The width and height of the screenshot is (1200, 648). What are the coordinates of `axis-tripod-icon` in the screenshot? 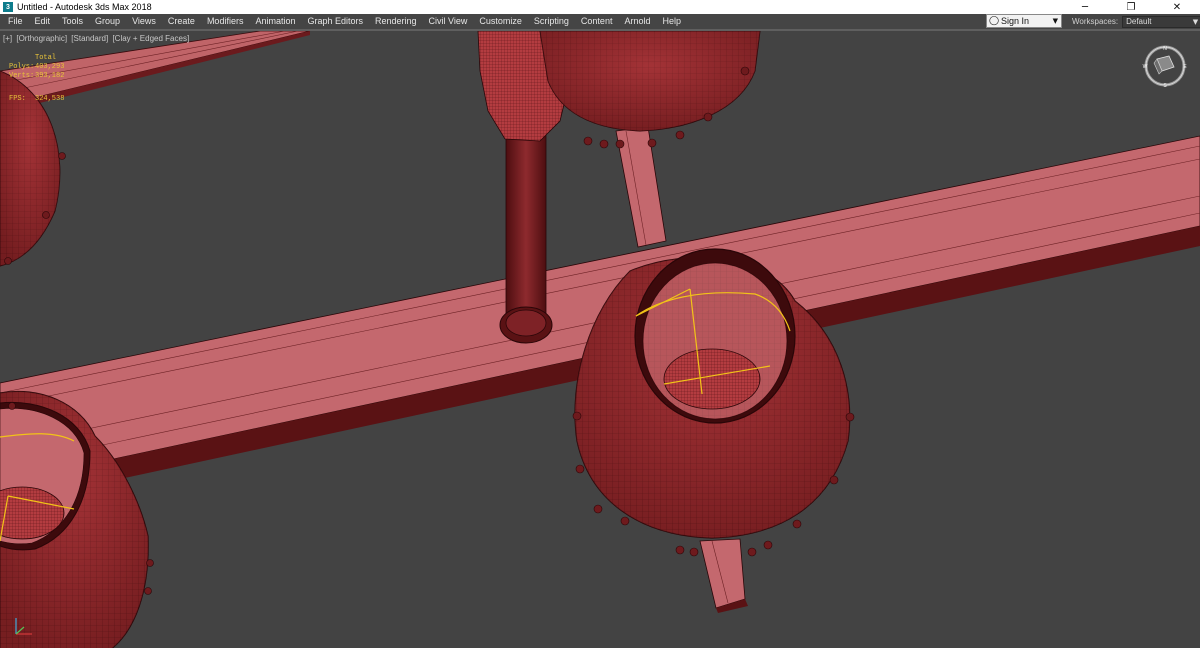 It's located at (23, 626).